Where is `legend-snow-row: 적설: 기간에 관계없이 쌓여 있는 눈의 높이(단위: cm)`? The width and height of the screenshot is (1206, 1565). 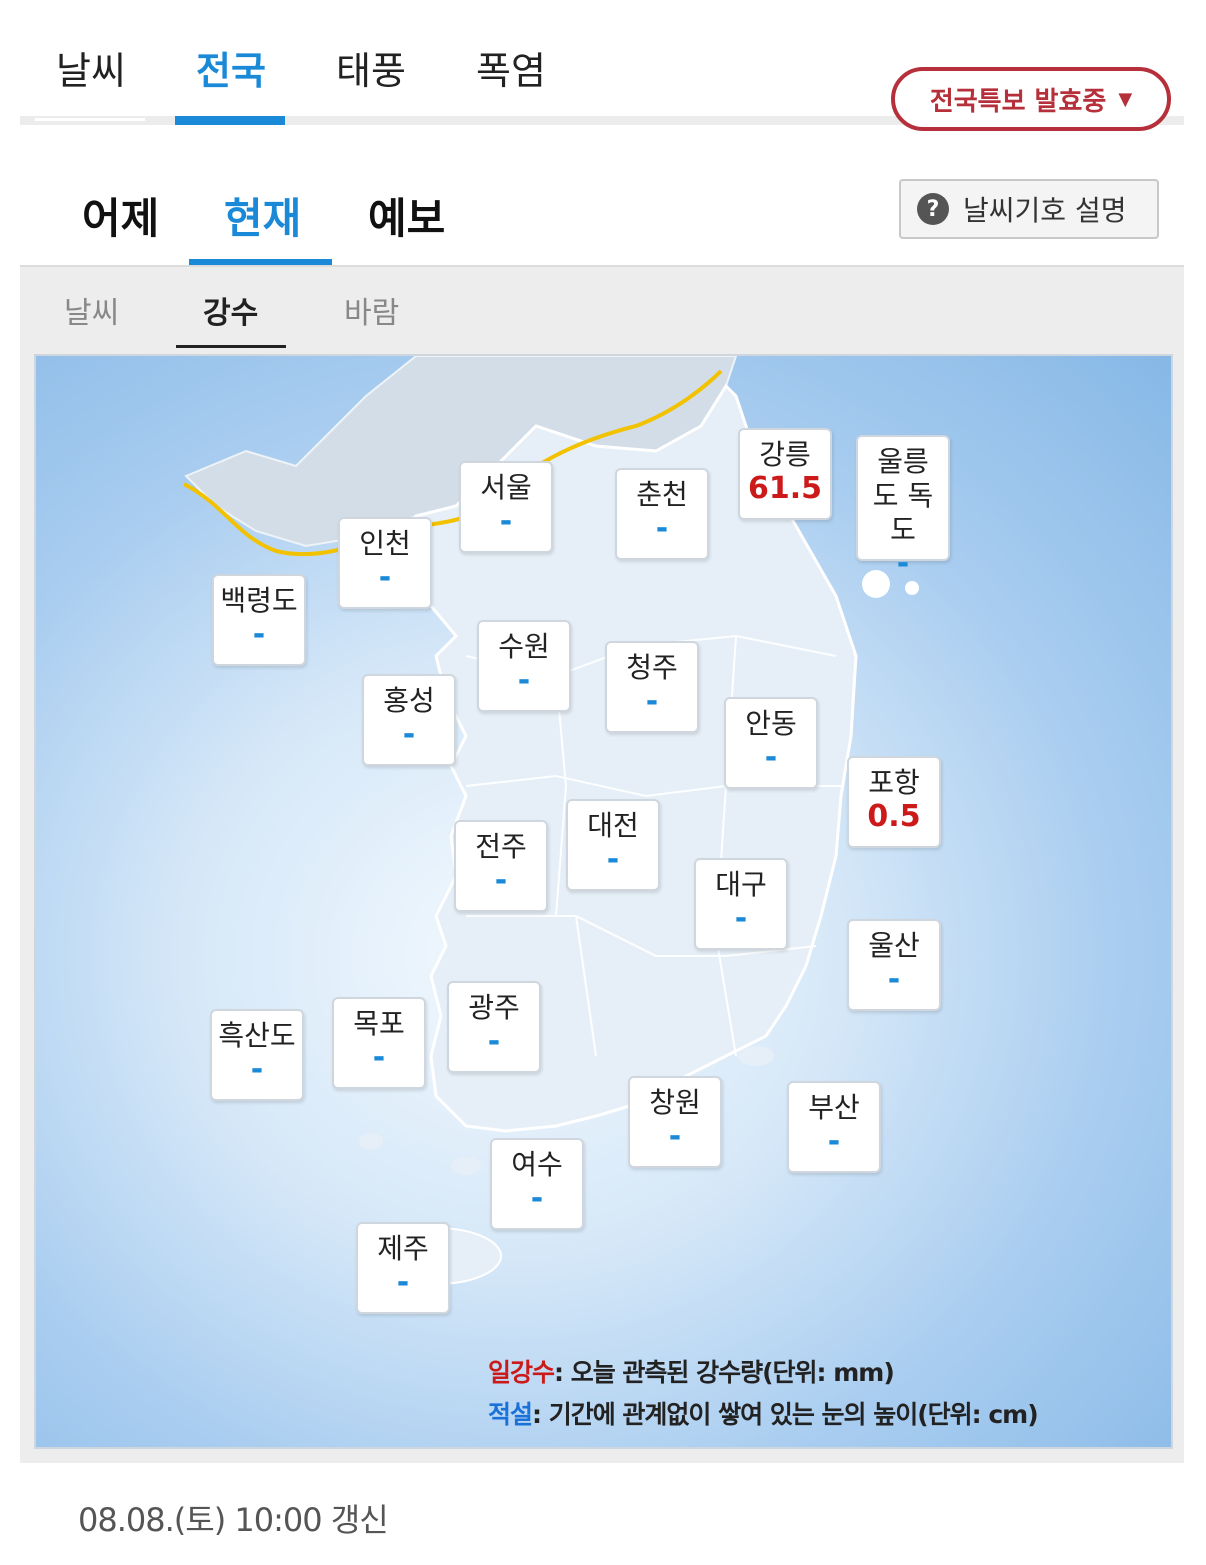
legend-snow-row: 적설: 기간에 관계없이 쌓여 있는 눈의 높이(단위: cm) is located at coordinates (763, 1415).